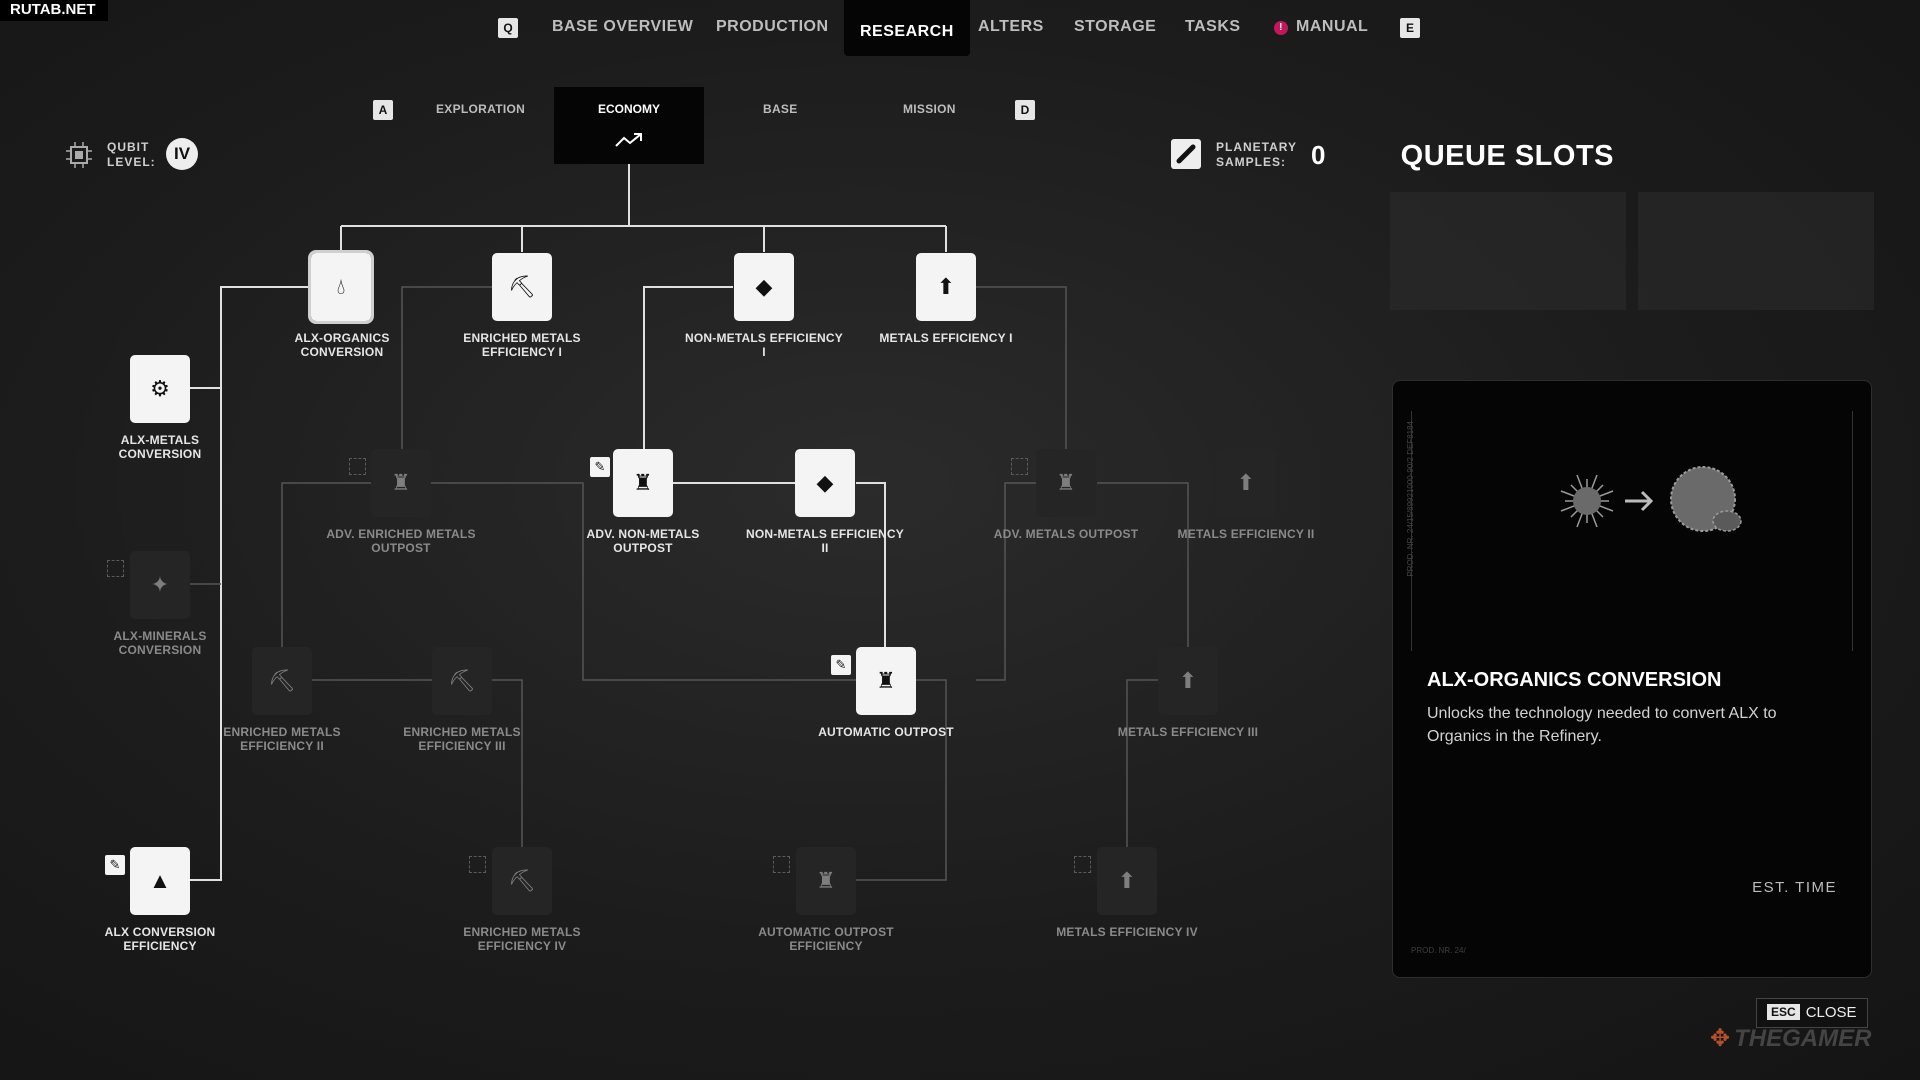 This screenshot has width=1920, height=1080. What do you see at coordinates (825, 541) in the screenshot?
I see `node-label: NON-METALS EFFICIENCY II` at bounding box center [825, 541].